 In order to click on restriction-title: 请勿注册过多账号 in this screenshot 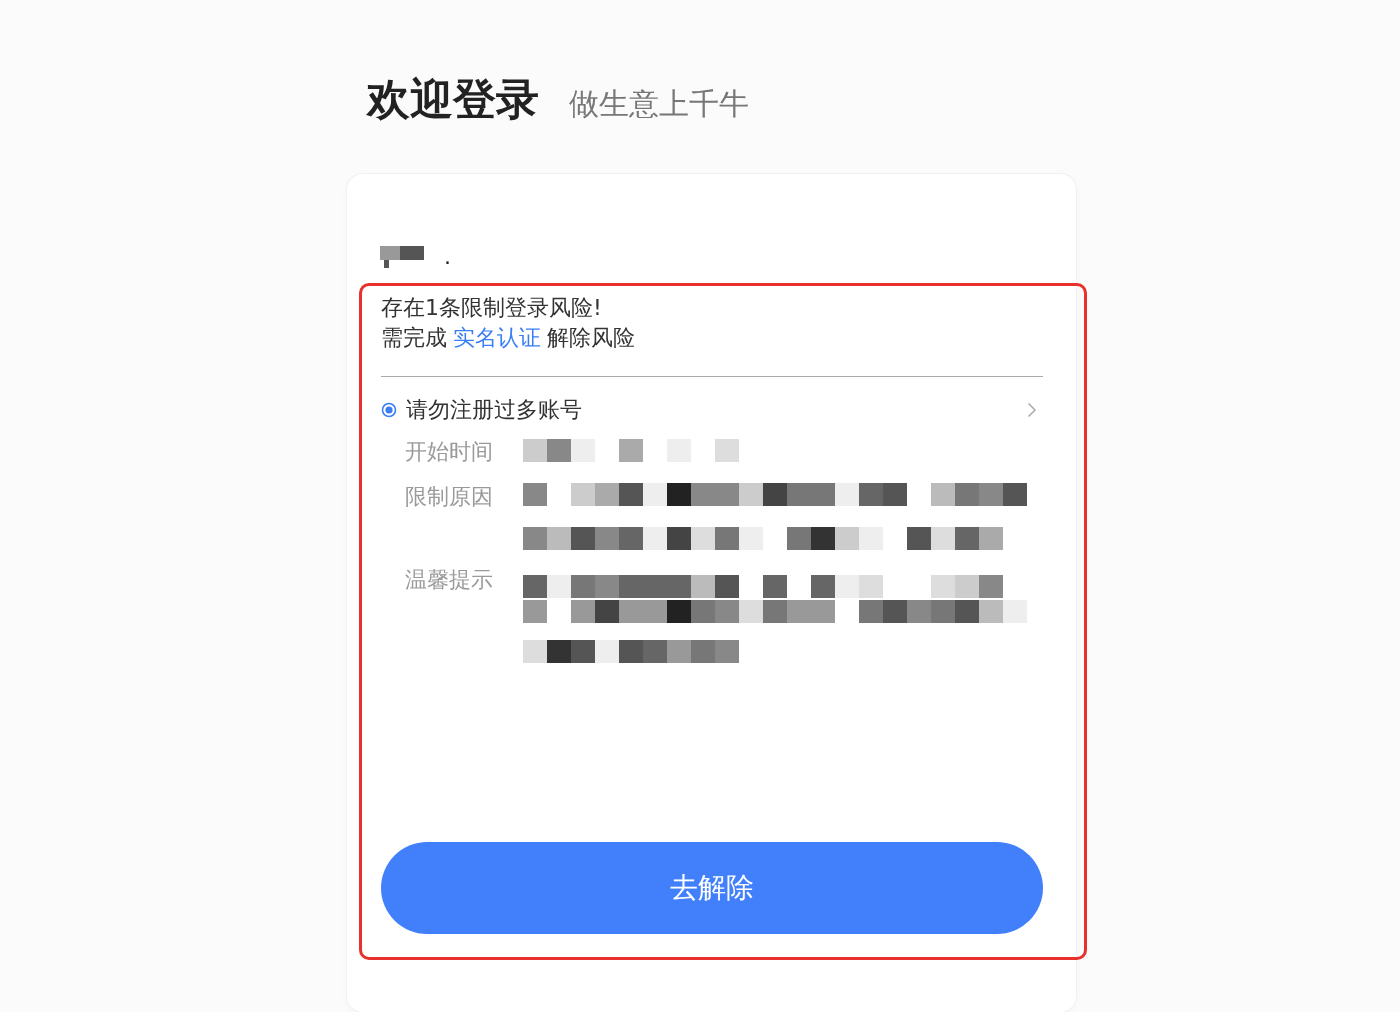, I will do `click(712, 410)`.